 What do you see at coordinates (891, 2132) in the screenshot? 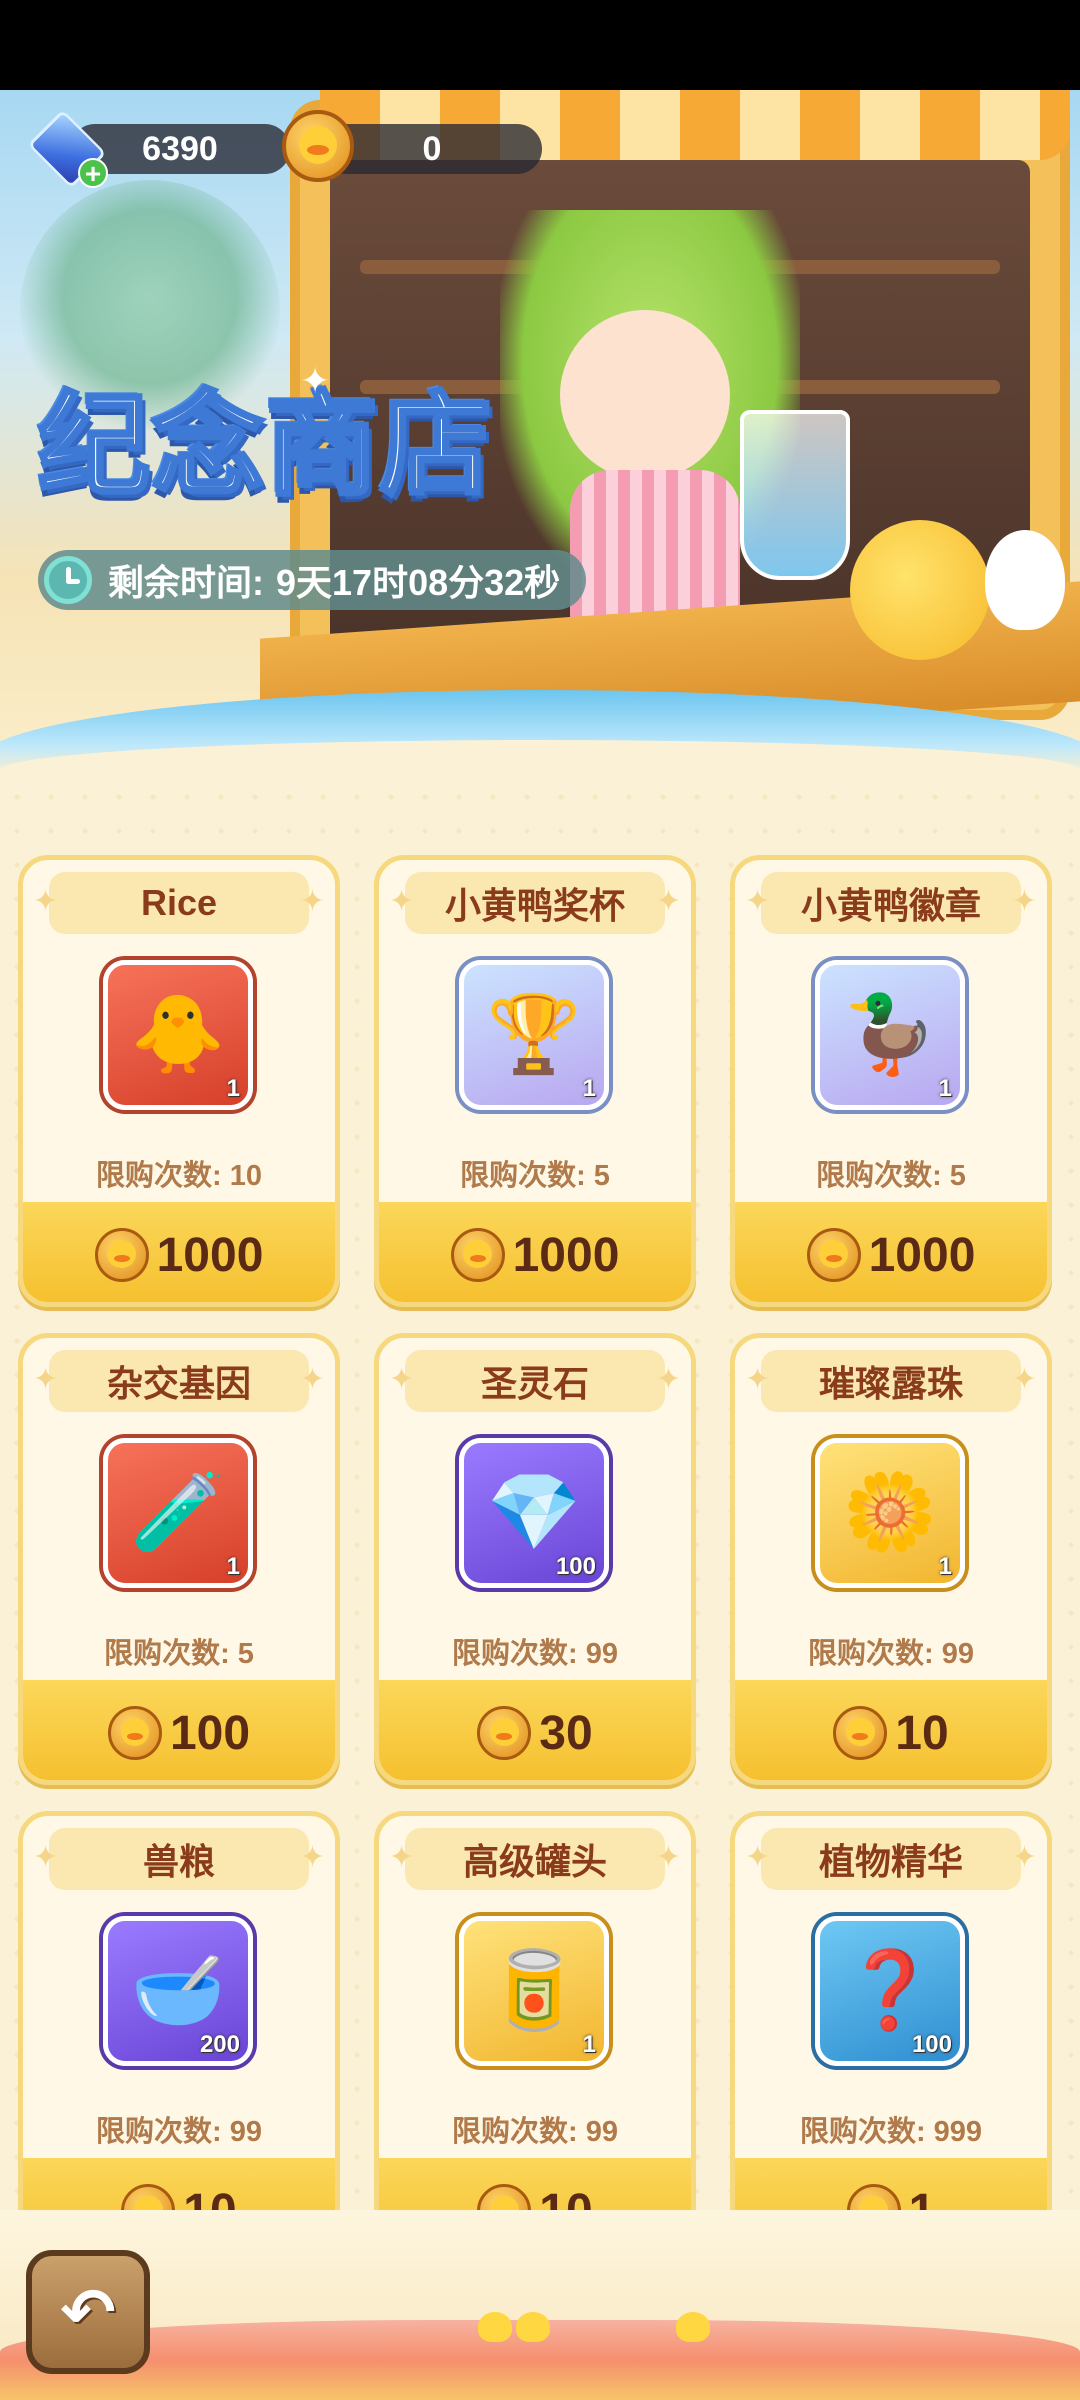
I see `purchase-limit: 限购次数: 999` at bounding box center [891, 2132].